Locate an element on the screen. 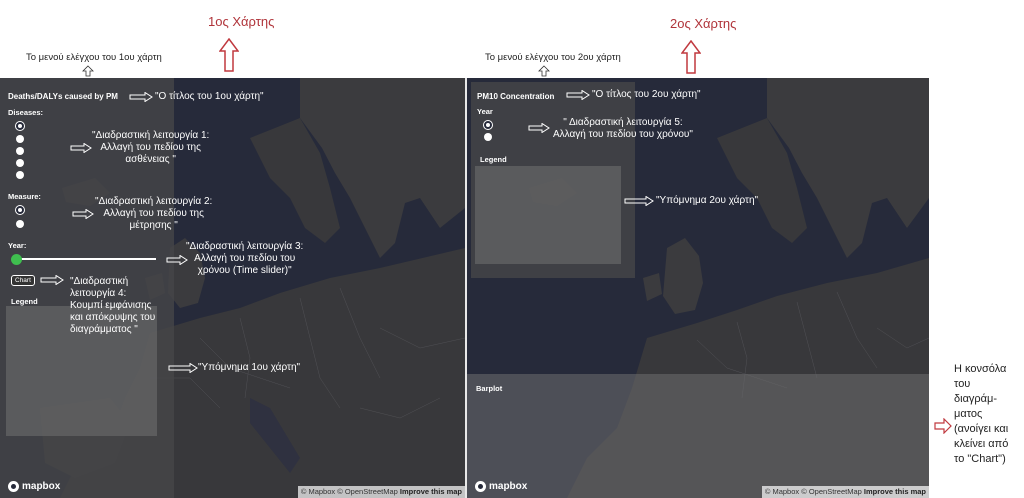 This screenshot has width=1024, height=498. feature2-line1: "Διαδραστική λειτουργία 2: is located at coordinates (154, 201).